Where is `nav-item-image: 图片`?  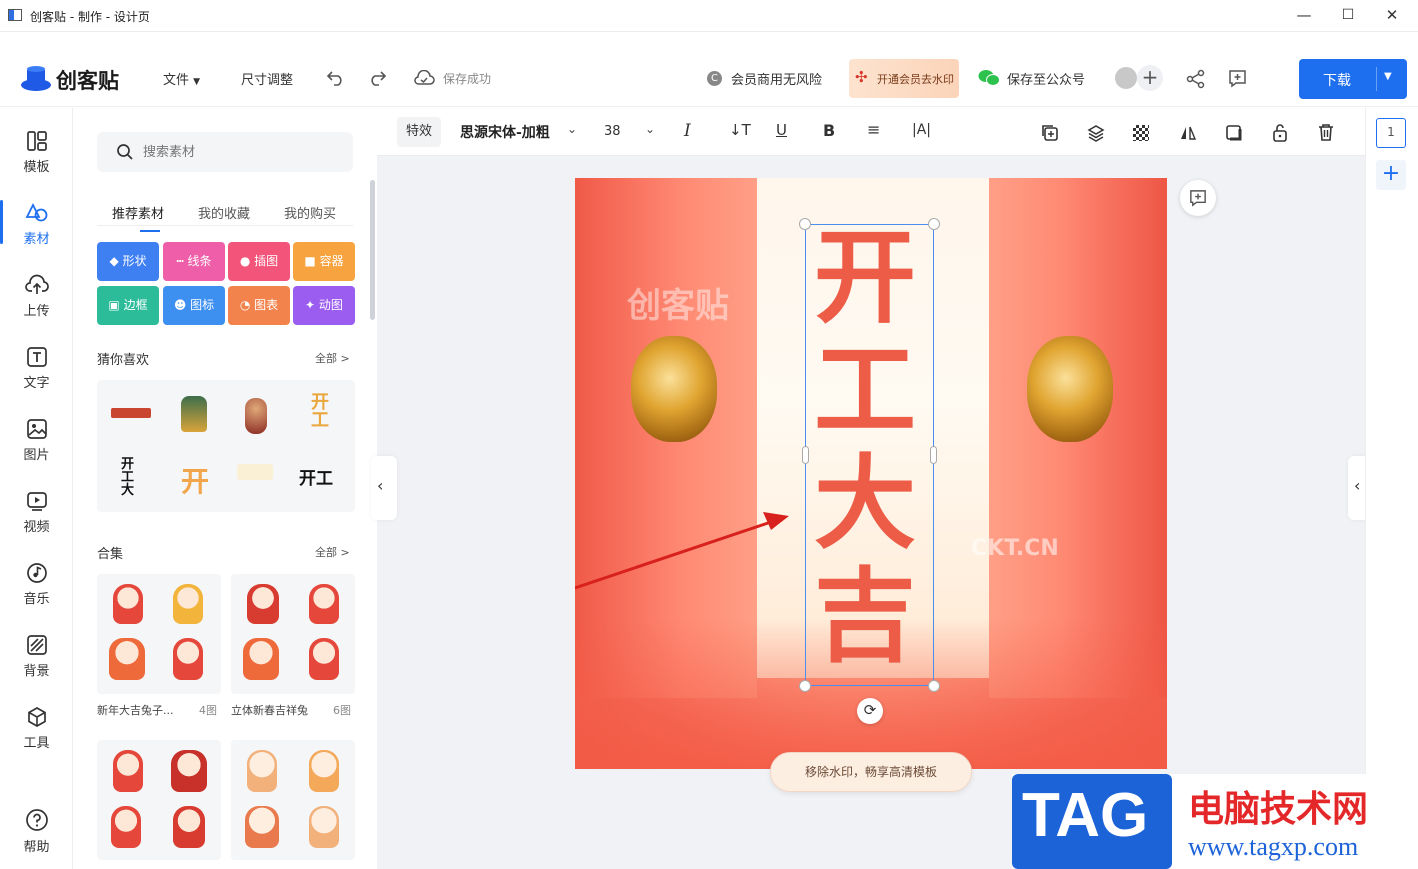
nav-item-image: 图片 is located at coordinates (36, 448).